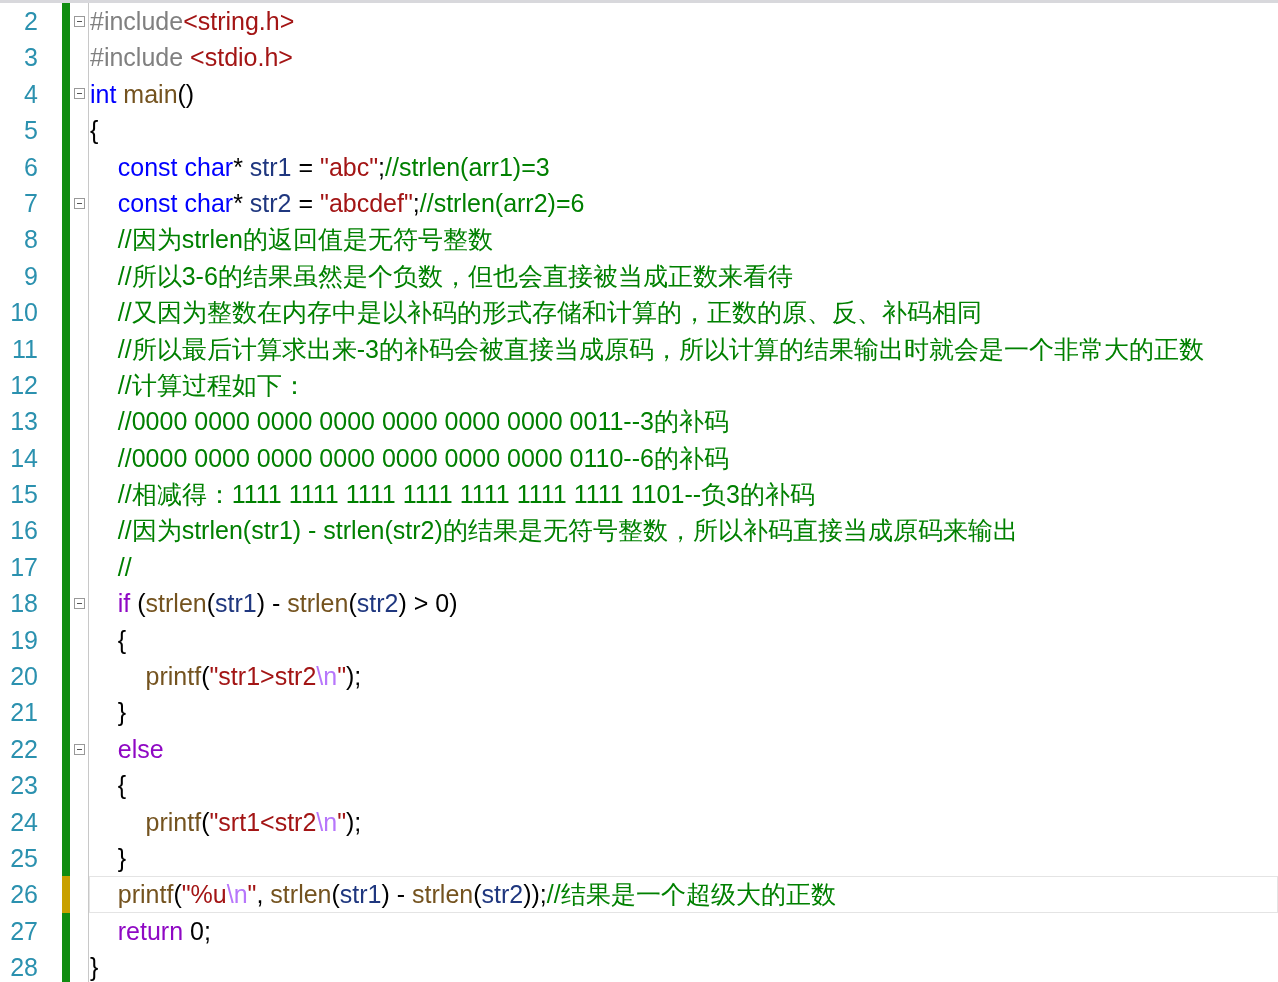  What do you see at coordinates (124, 567) in the screenshot?
I see `code-line: //` at bounding box center [124, 567].